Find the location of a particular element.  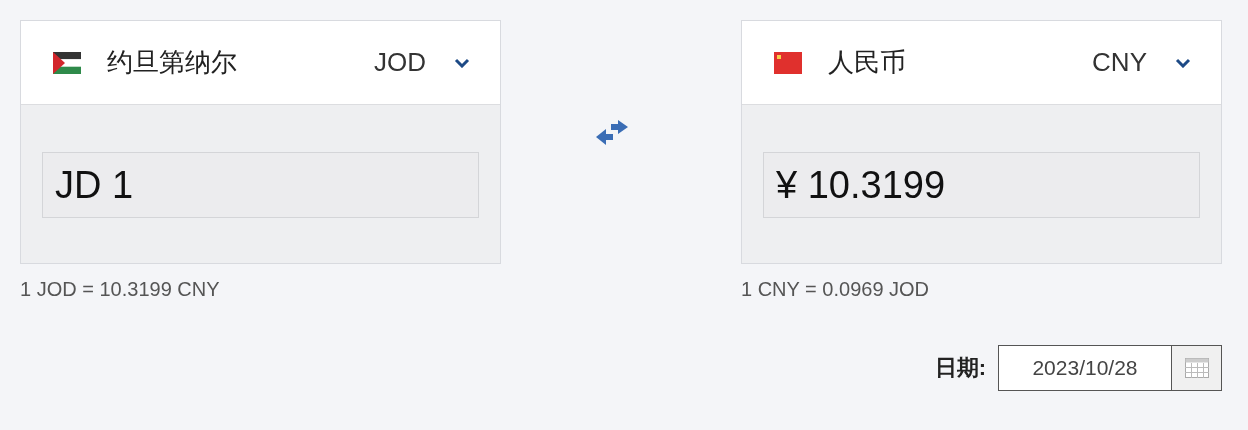

currency-selector: 约旦第纳尔 JOD is located at coordinates (260, 63).